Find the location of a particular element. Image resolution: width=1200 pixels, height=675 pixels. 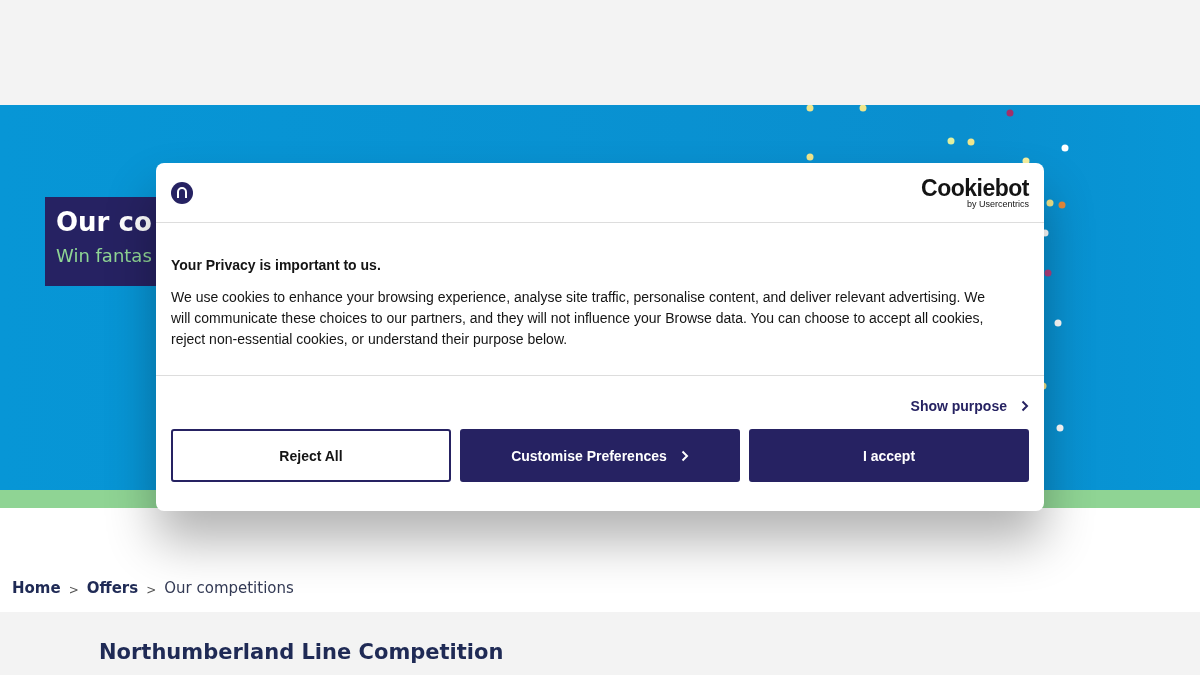

dialog-text: We use cookies to enhance your browsing experience, analyse site traffic, personalise content, and deliver relevant advertising. We will communicate these choices to our partners, and they will not influence your Browse data. You can choose to accept all cookies, reject non-essential cookies, or understand their purpose below. is located at coordinates (578, 318).